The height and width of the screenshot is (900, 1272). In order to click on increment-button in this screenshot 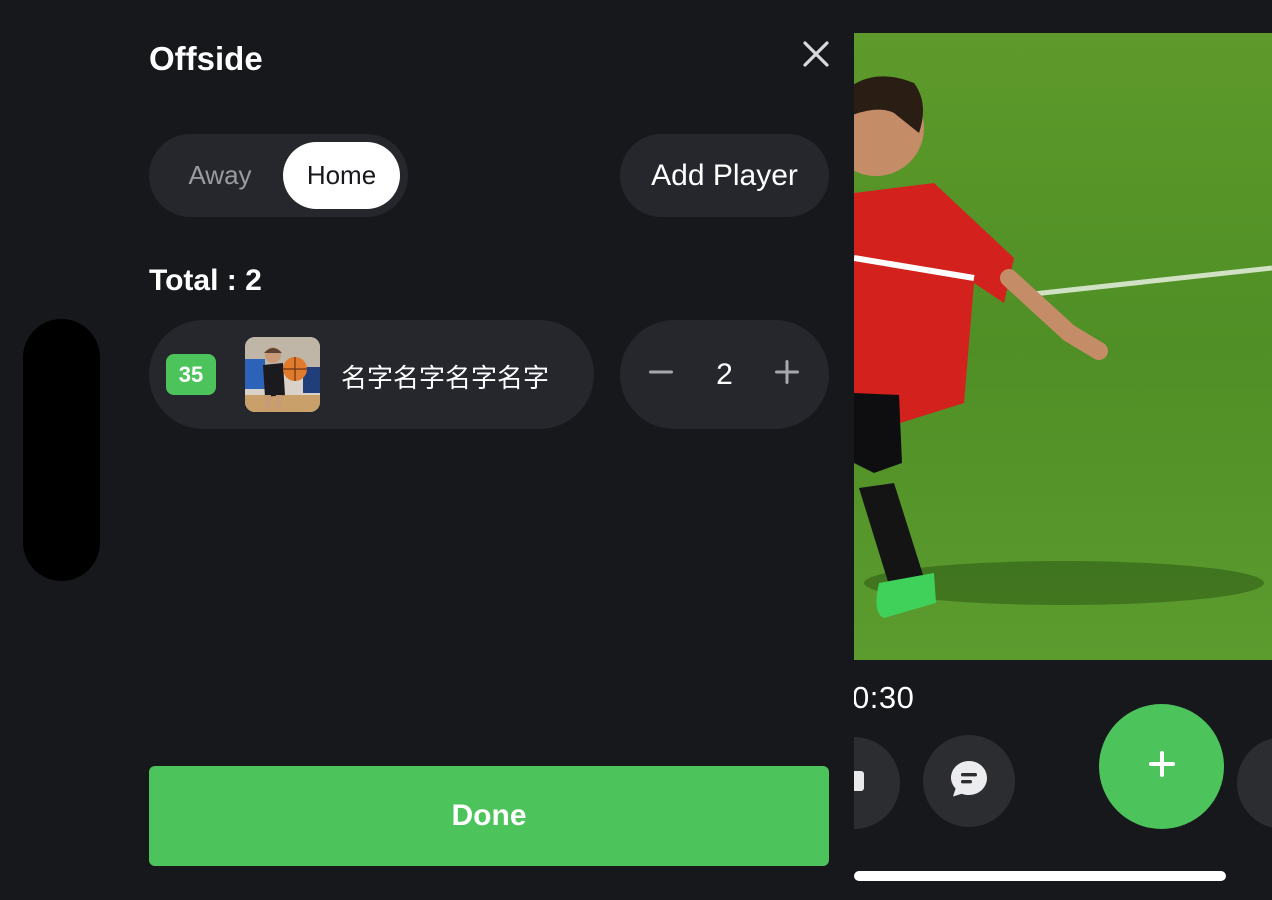, I will do `click(787, 374)`.